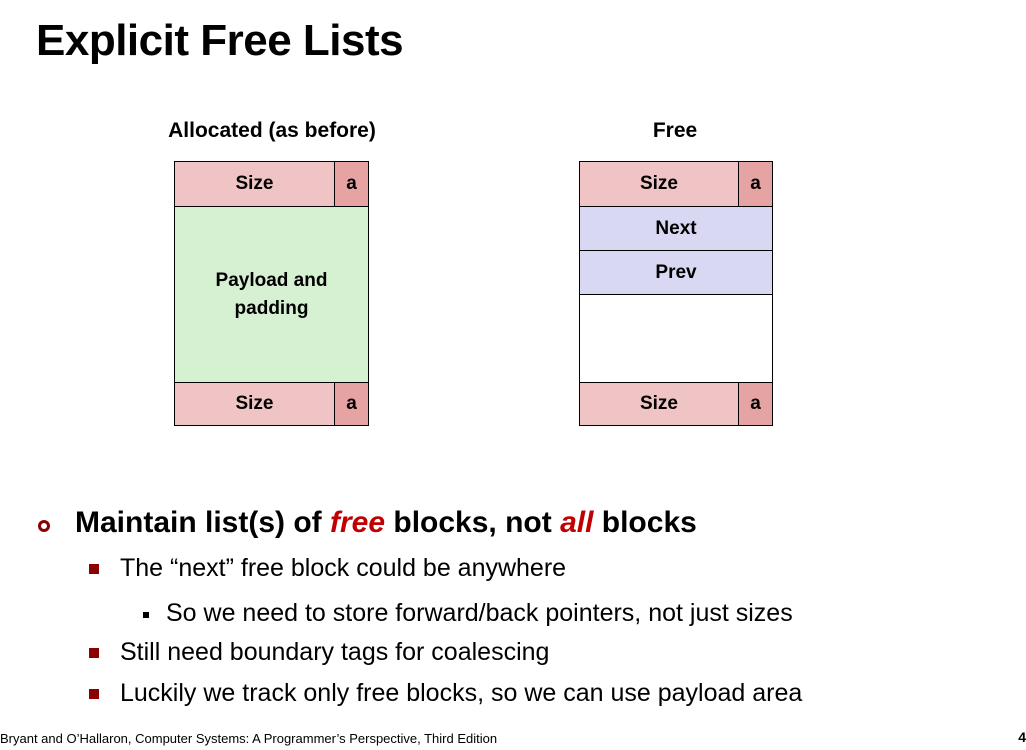 The width and height of the screenshot is (1026, 750). What do you see at coordinates (146, 615) in the screenshot?
I see `small-square-bullet-icon` at bounding box center [146, 615].